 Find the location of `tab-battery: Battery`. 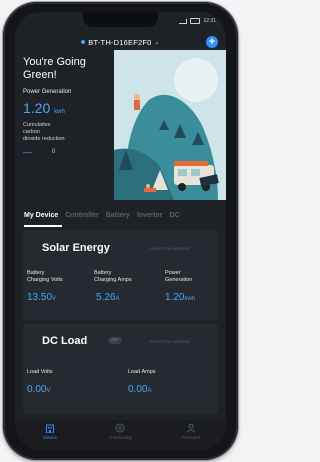

tab-battery: Battery is located at coordinates (118, 219).